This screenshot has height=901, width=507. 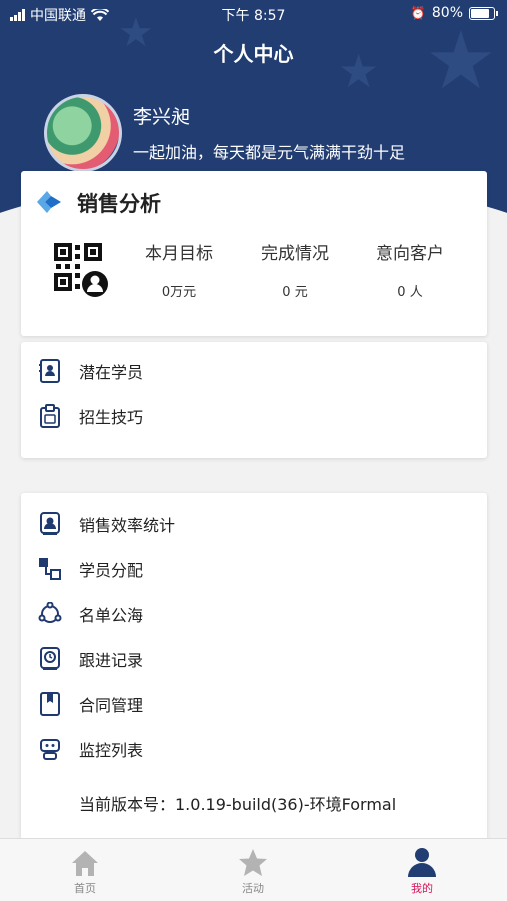 I want to click on menu-group-students: 潜在学员 招生技巧, so click(x=254, y=400).